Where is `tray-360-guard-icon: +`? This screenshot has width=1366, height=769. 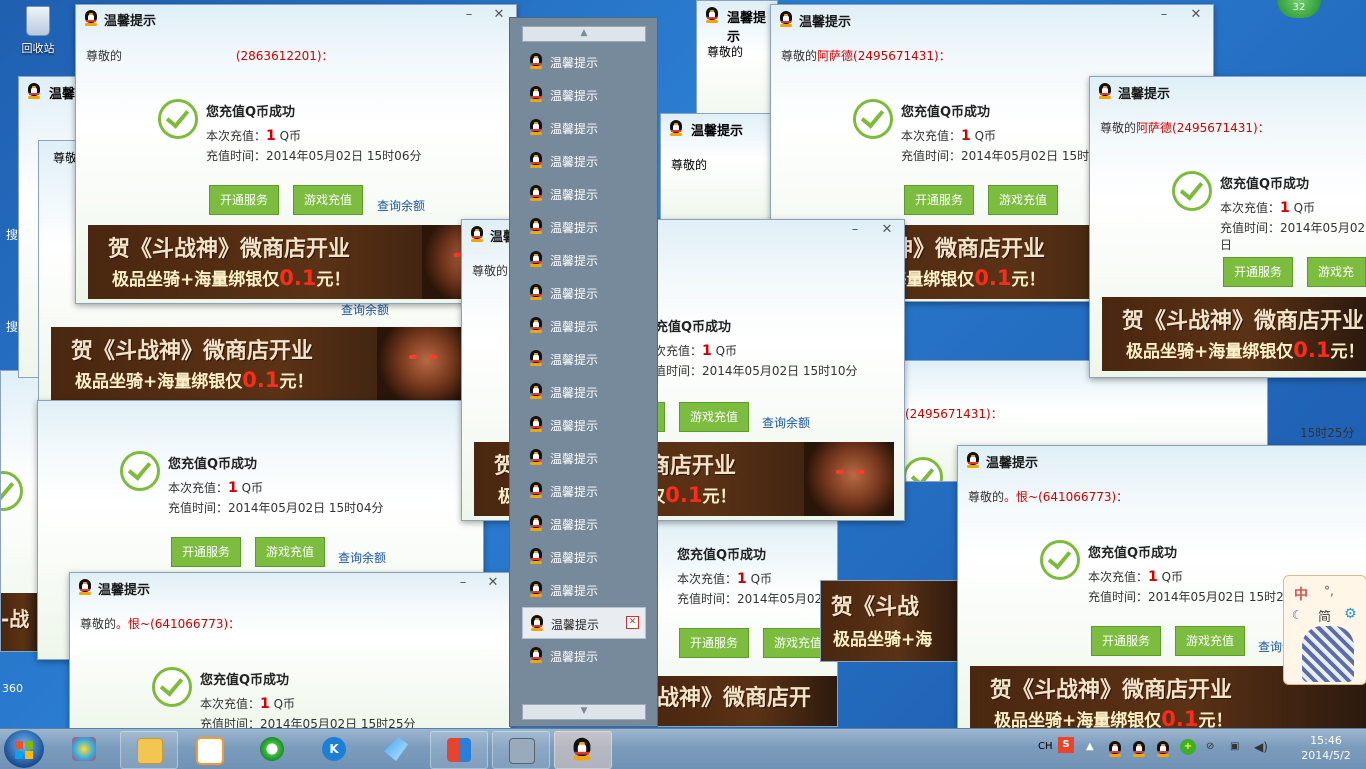 tray-360-guard-icon: + is located at coordinates (1188, 747).